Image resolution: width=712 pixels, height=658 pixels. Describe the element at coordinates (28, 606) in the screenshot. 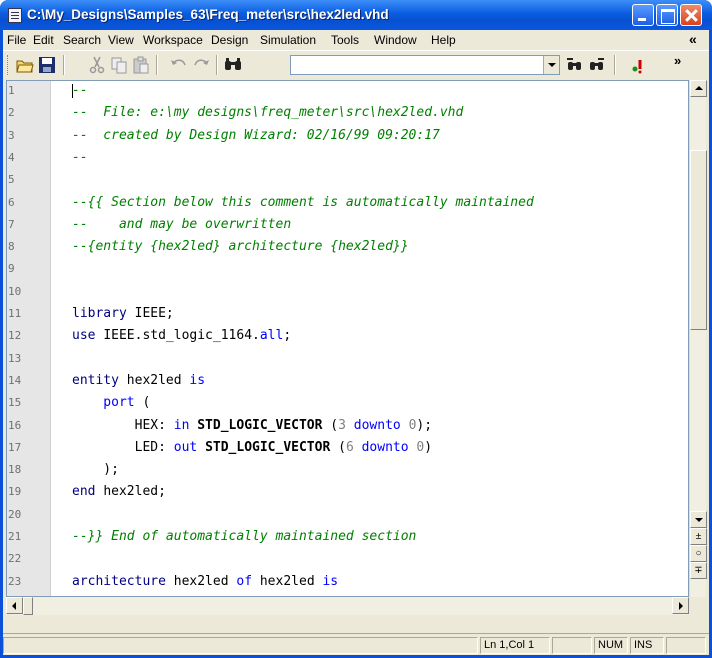

I see `horizontal-scroll-thumb` at that location.